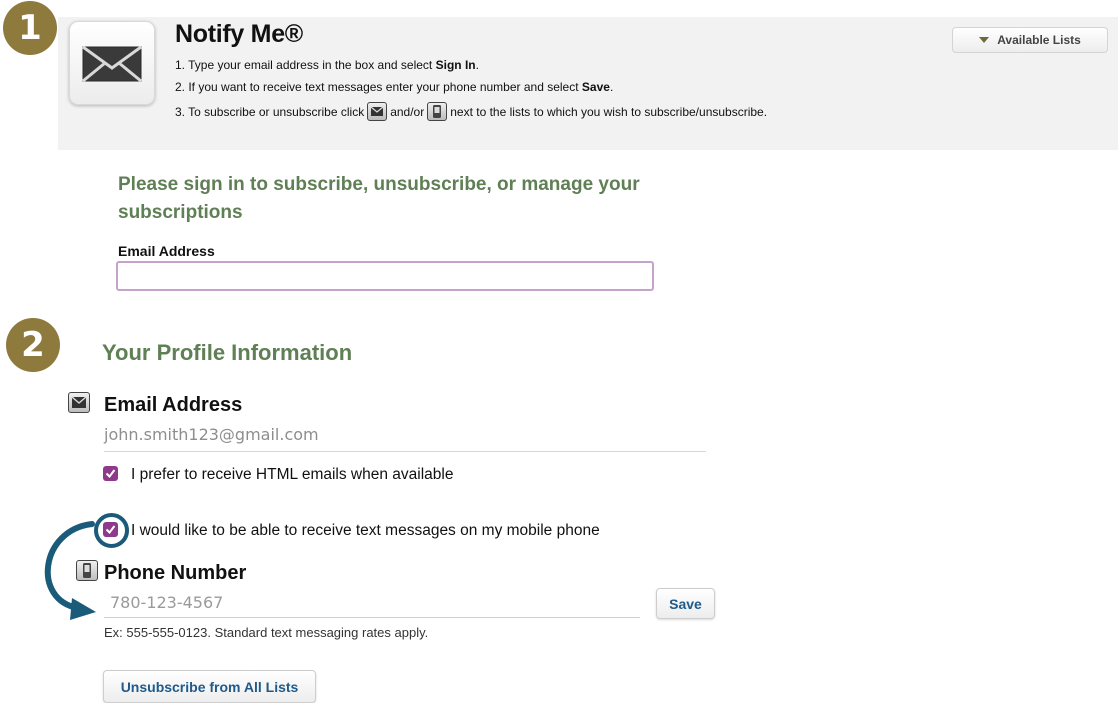 Image resolution: width=1118 pixels, height=703 pixels. What do you see at coordinates (166, 251) in the screenshot?
I see `email-label: Email Address` at bounding box center [166, 251].